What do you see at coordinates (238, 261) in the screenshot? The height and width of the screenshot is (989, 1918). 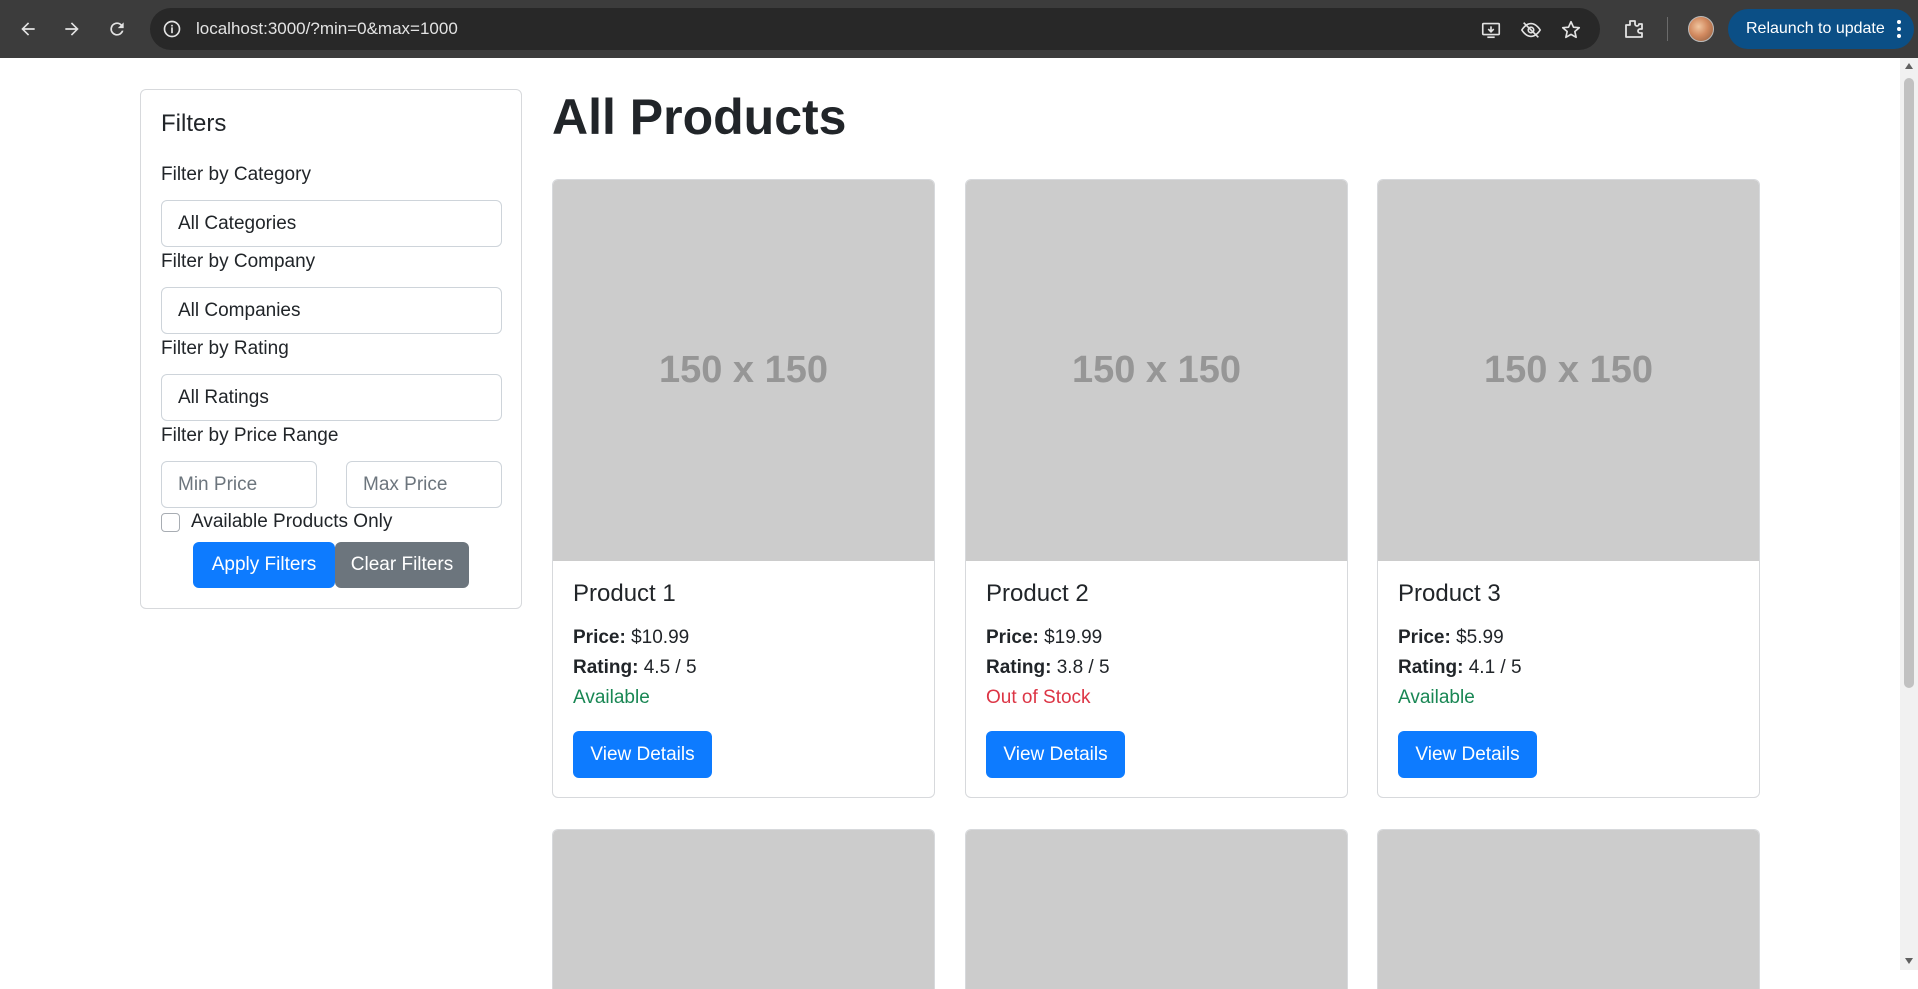 I see `company-label: Filter by Company` at bounding box center [238, 261].